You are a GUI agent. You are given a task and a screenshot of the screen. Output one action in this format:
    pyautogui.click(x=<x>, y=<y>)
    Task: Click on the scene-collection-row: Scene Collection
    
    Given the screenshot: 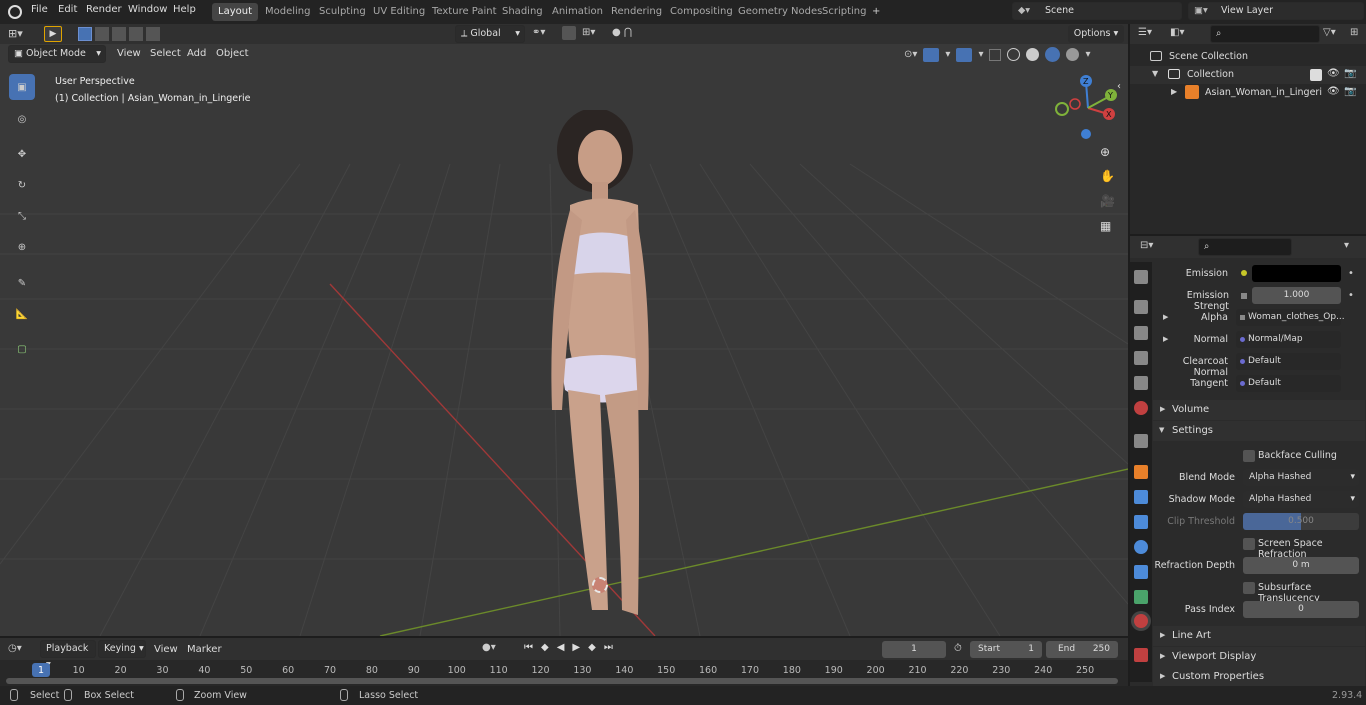 What is the action you would take?
    pyautogui.click(x=1248, y=57)
    